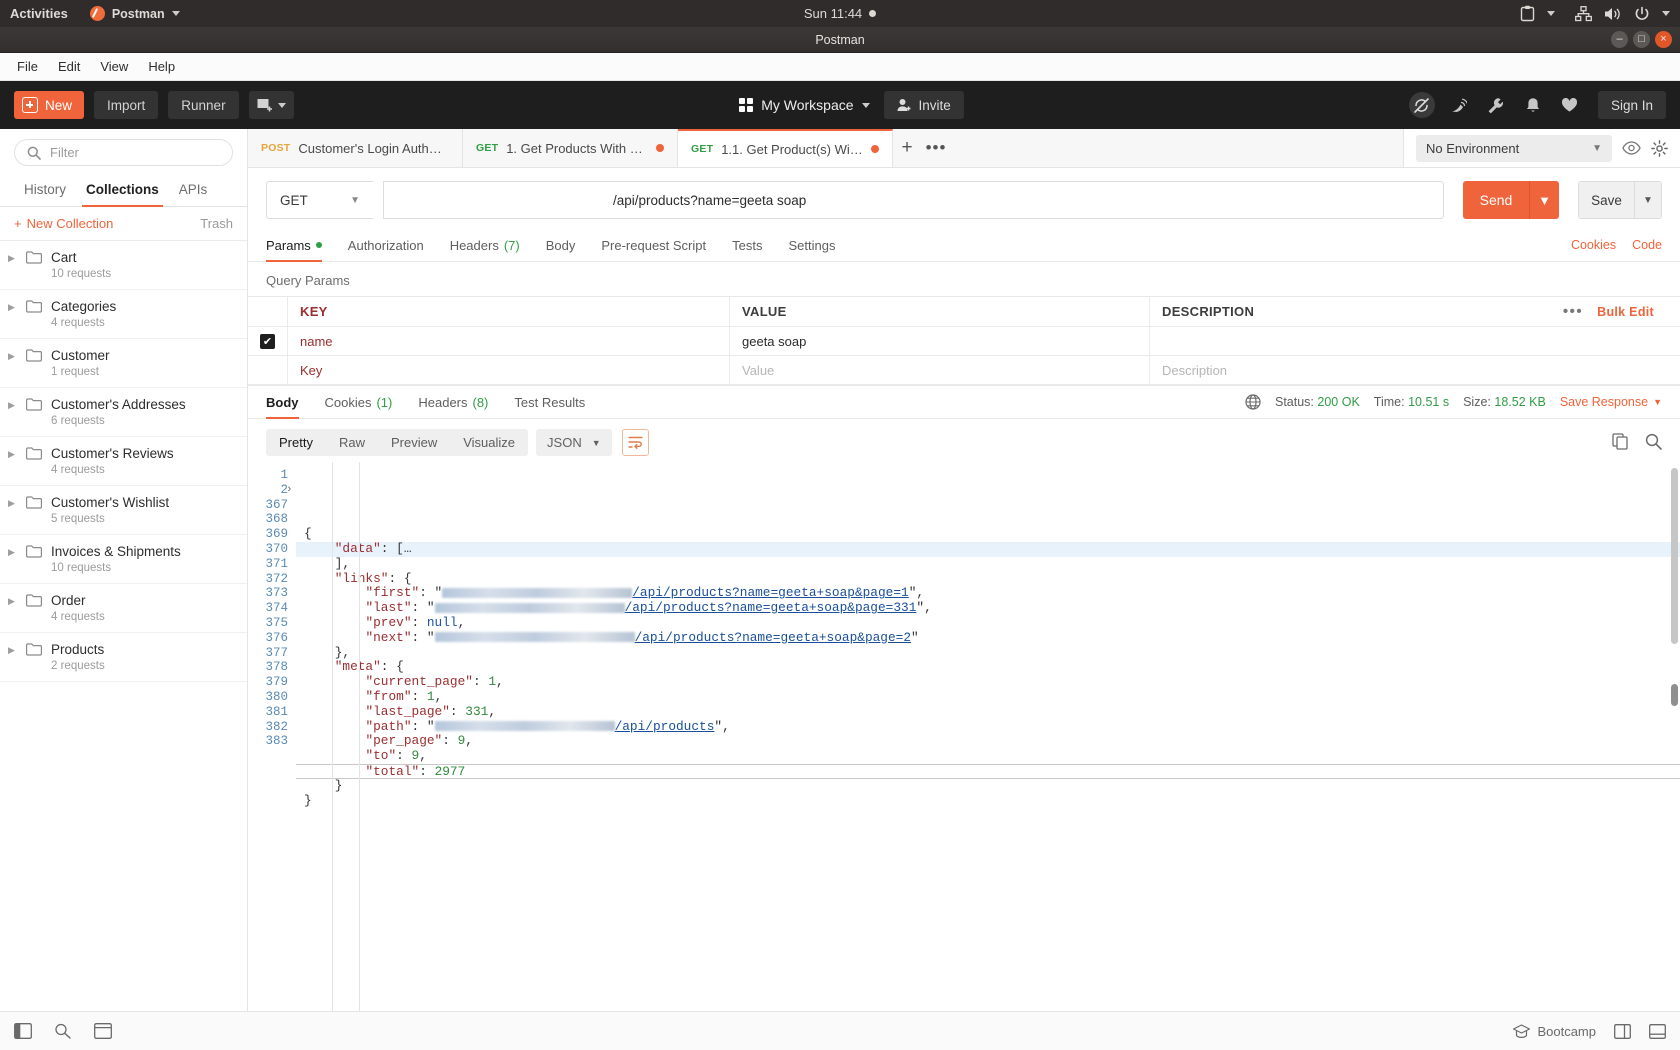 The height and width of the screenshot is (1050, 1680). What do you see at coordinates (1554, 1031) in the screenshot?
I see `bootcamp-item: Bootcamp` at bounding box center [1554, 1031].